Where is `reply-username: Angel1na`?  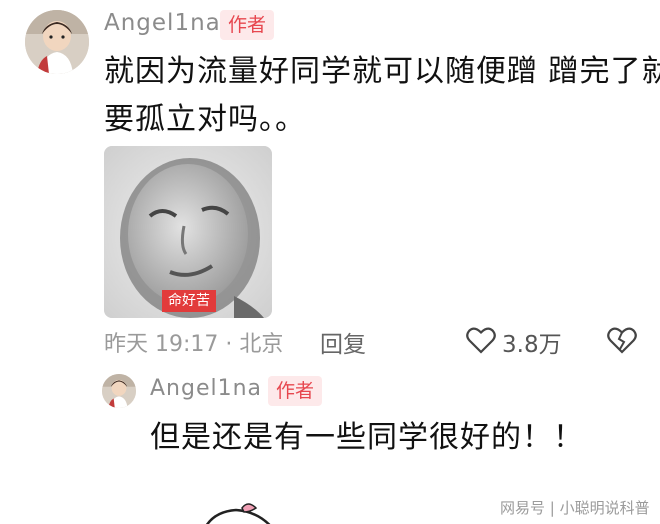
reply-username: Angel1na is located at coordinates (206, 388).